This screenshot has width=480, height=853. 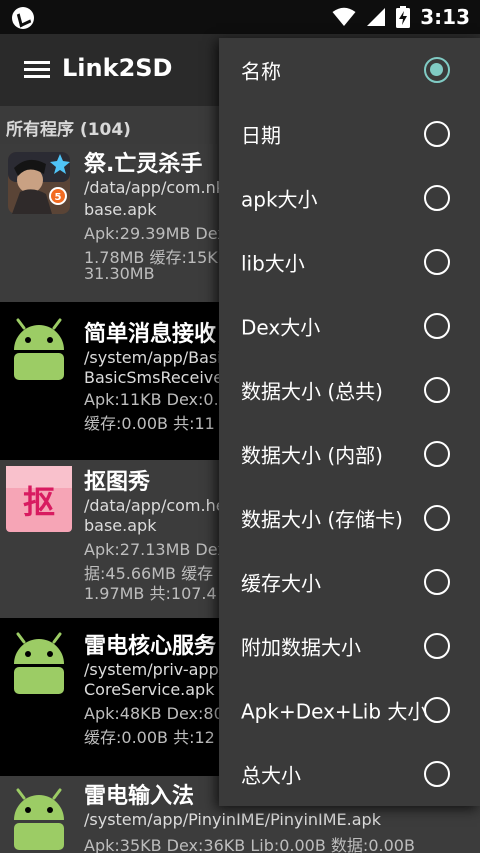 What do you see at coordinates (376, 17) in the screenshot?
I see `cellular-signal-icon` at bounding box center [376, 17].